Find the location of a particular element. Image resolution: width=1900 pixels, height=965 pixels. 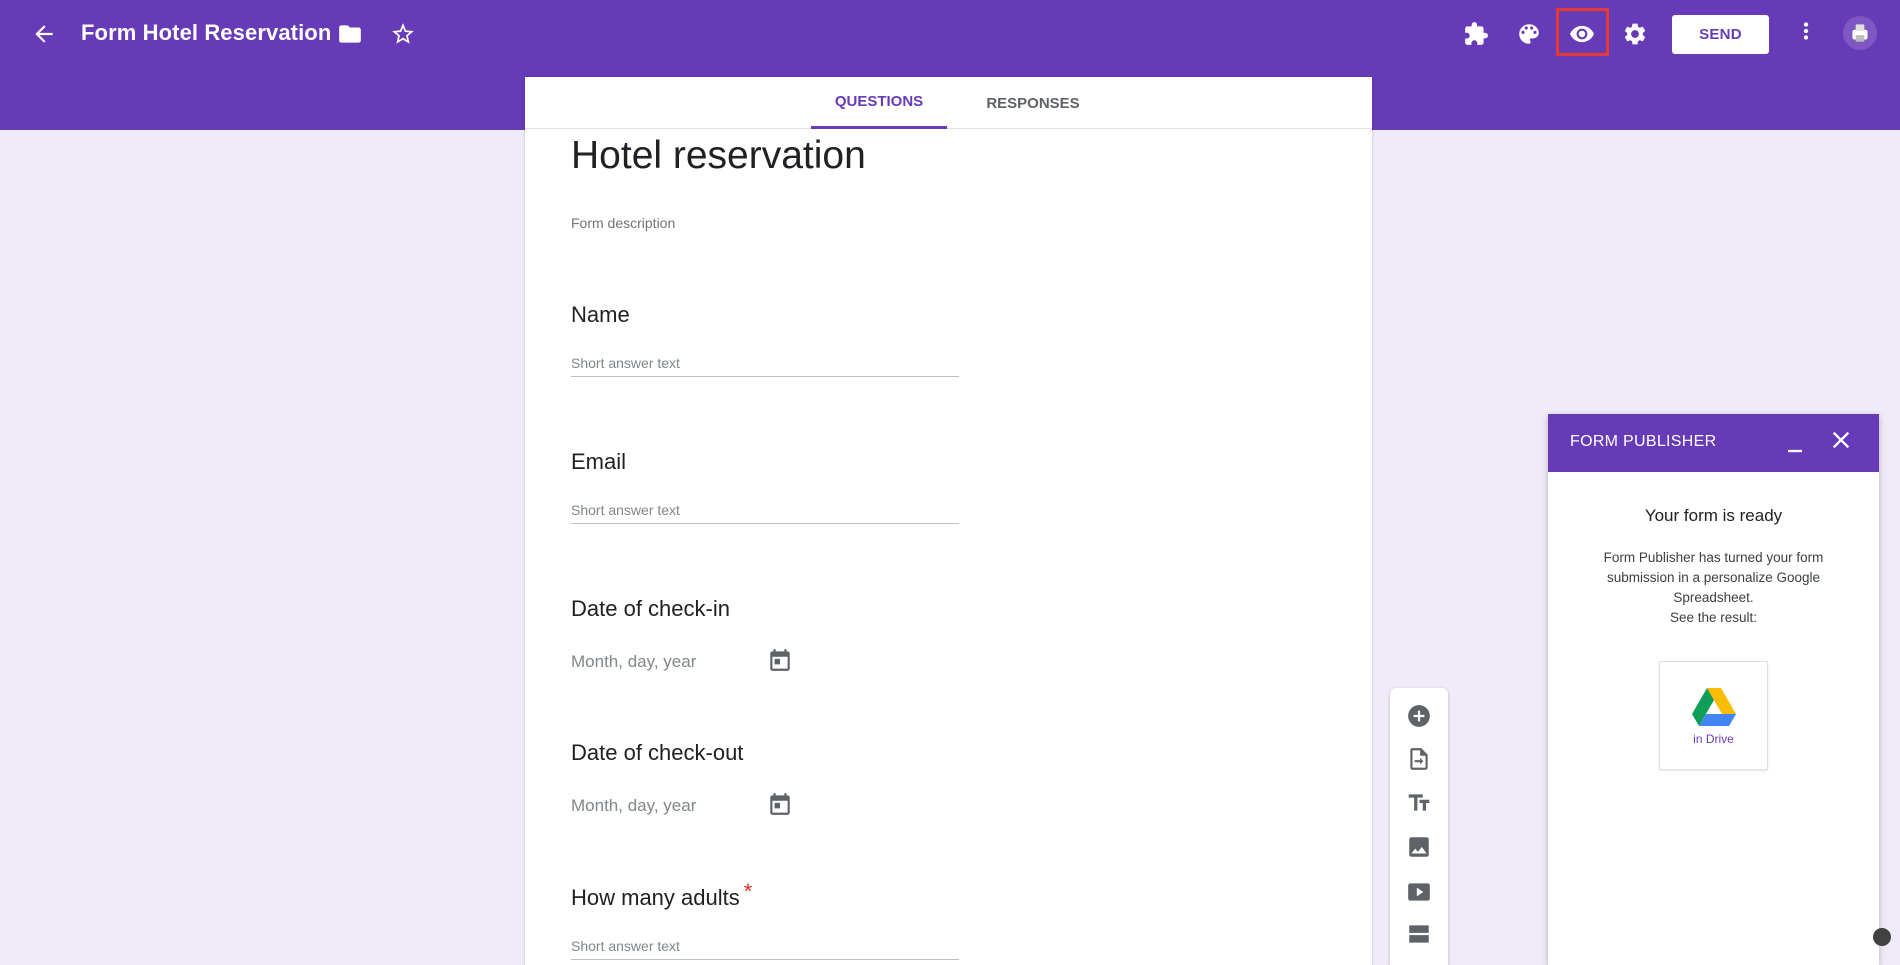

panel-message-line: Spreadsheet. is located at coordinates (1713, 597).